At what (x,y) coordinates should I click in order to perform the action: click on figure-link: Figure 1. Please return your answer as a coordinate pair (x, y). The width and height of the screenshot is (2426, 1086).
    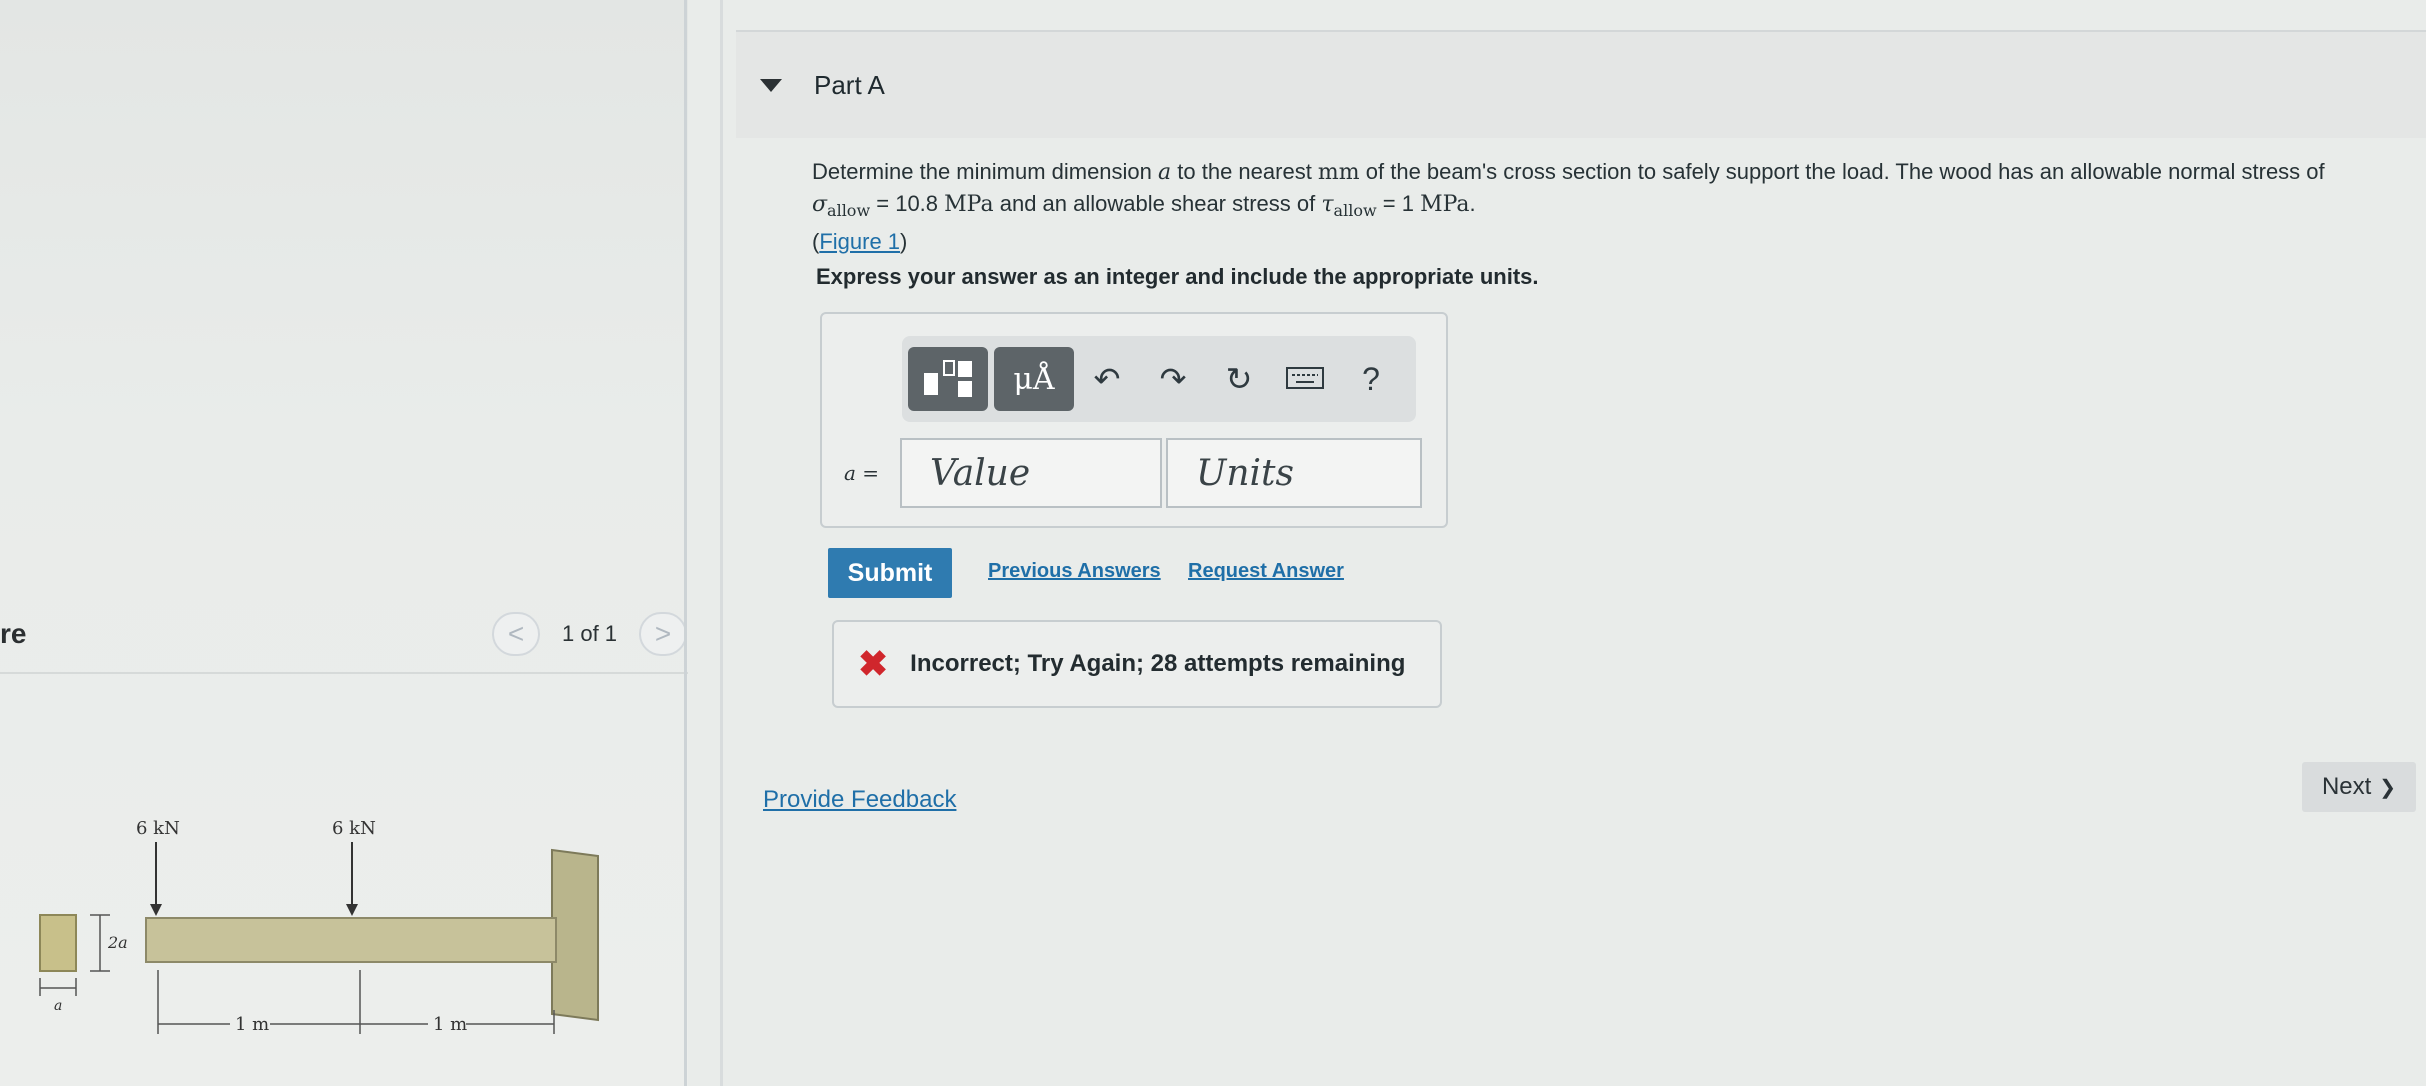
    Looking at the image, I should click on (859, 241).